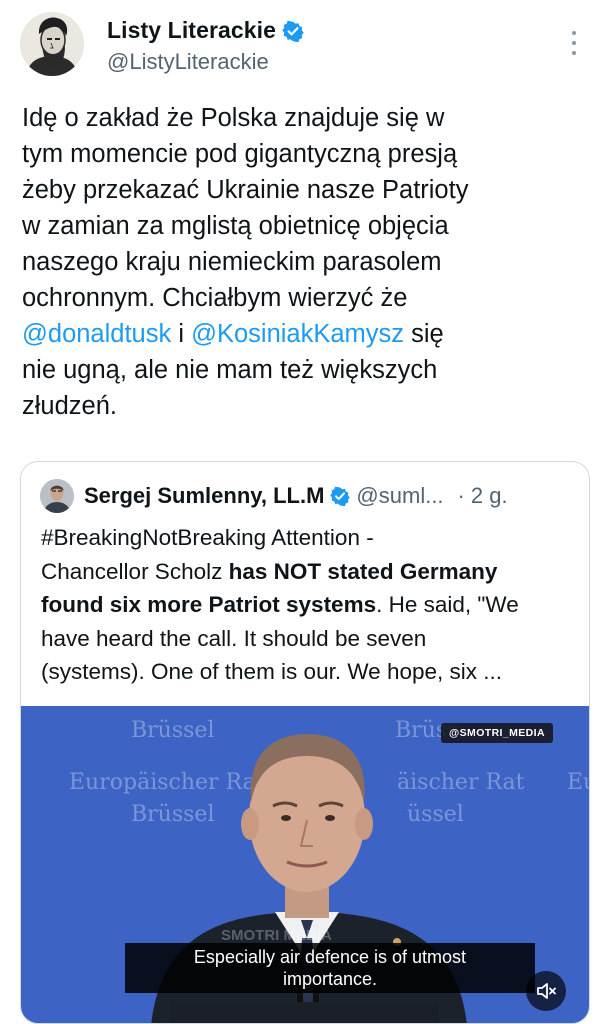  Describe the element at coordinates (215, 298) in the screenshot. I see `tweet-line: ochronnym. Chciałbym wierzyć że` at that location.